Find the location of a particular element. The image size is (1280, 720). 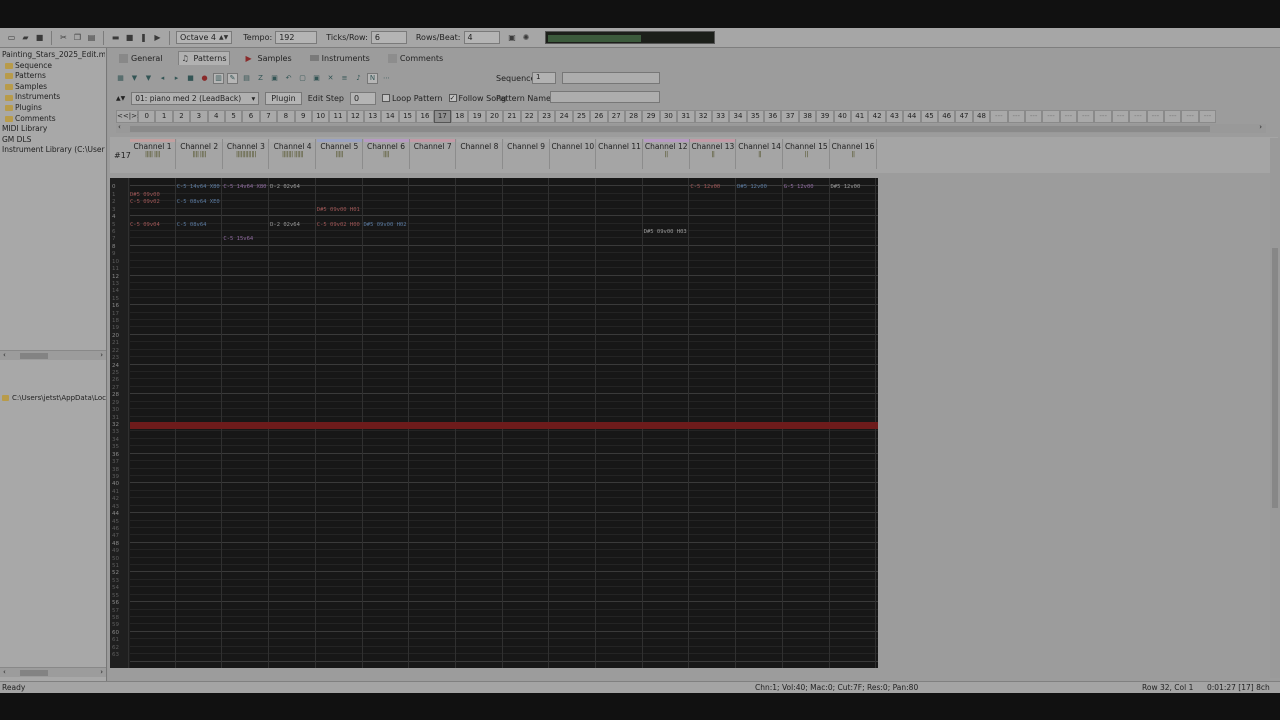

clear-icon: ✕ is located at coordinates (330, 78).